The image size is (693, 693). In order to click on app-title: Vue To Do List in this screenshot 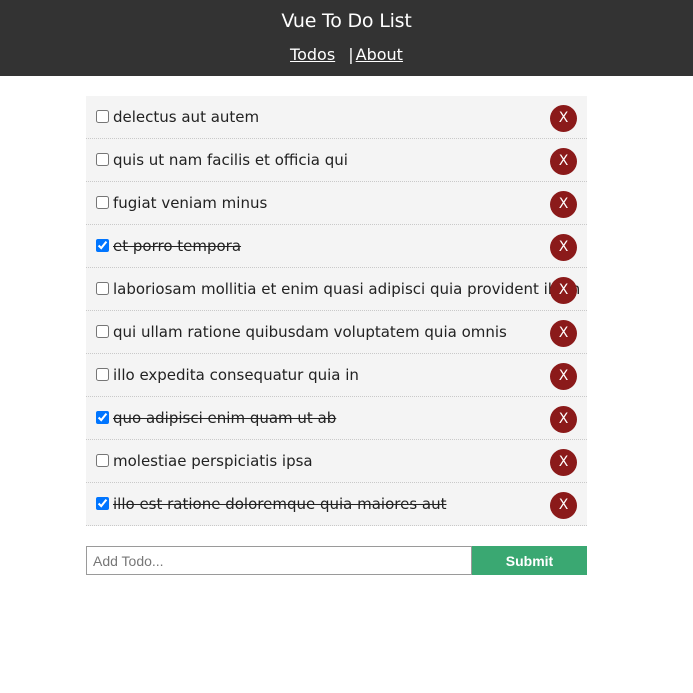, I will do `click(346, 21)`.